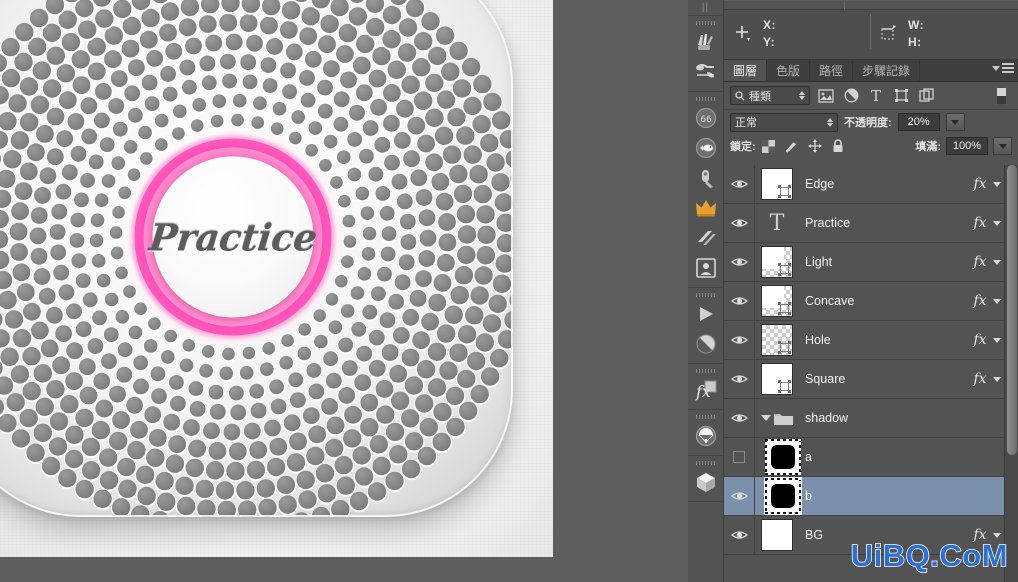 The height and width of the screenshot is (582, 1018). I want to click on layer-row-hole: Hole fx, so click(871, 340).